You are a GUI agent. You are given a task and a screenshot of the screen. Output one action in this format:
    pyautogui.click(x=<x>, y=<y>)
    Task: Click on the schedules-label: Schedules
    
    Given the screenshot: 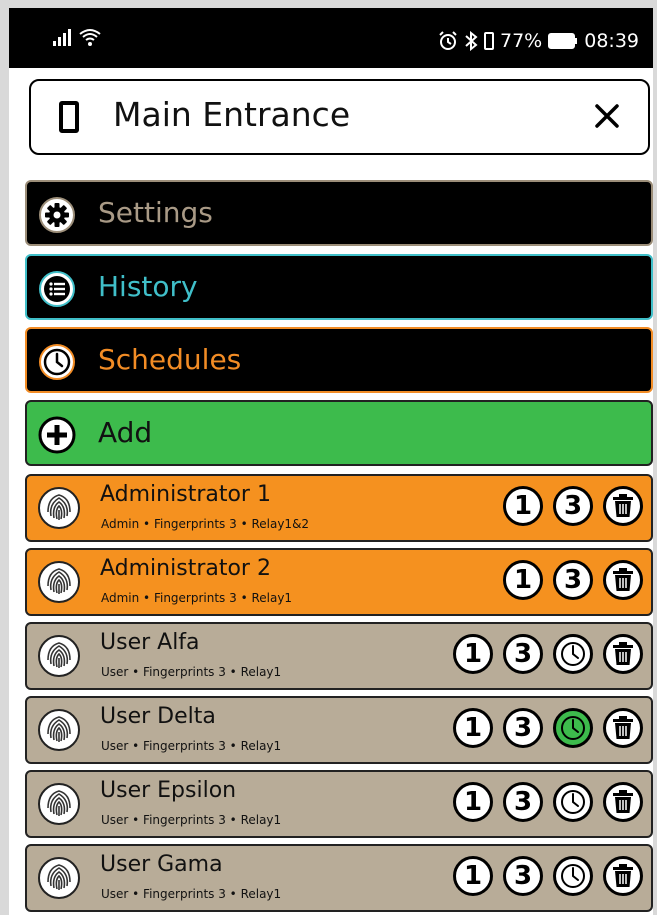 What is the action you would take?
    pyautogui.click(x=170, y=359)
    